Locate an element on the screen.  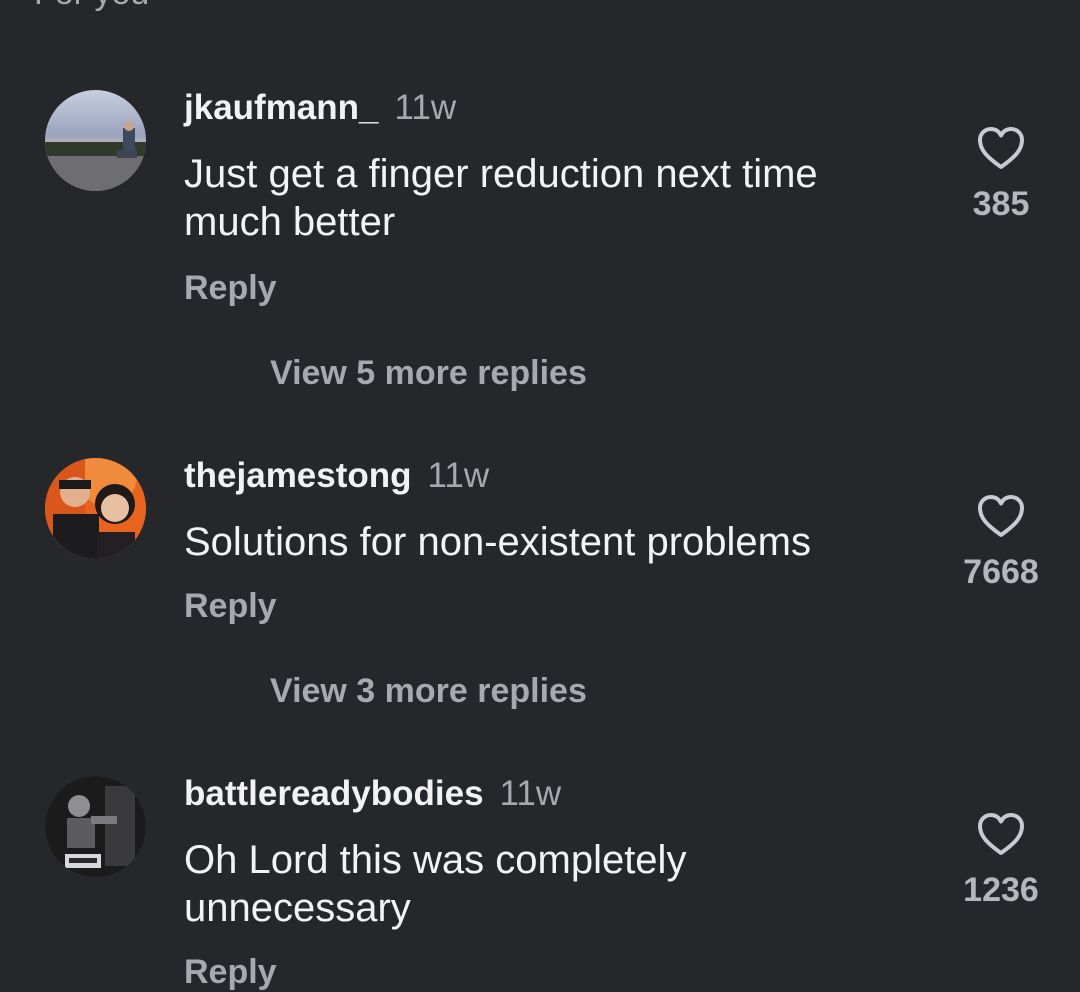
like-control: 385 is located at coordinates (1001, 175).